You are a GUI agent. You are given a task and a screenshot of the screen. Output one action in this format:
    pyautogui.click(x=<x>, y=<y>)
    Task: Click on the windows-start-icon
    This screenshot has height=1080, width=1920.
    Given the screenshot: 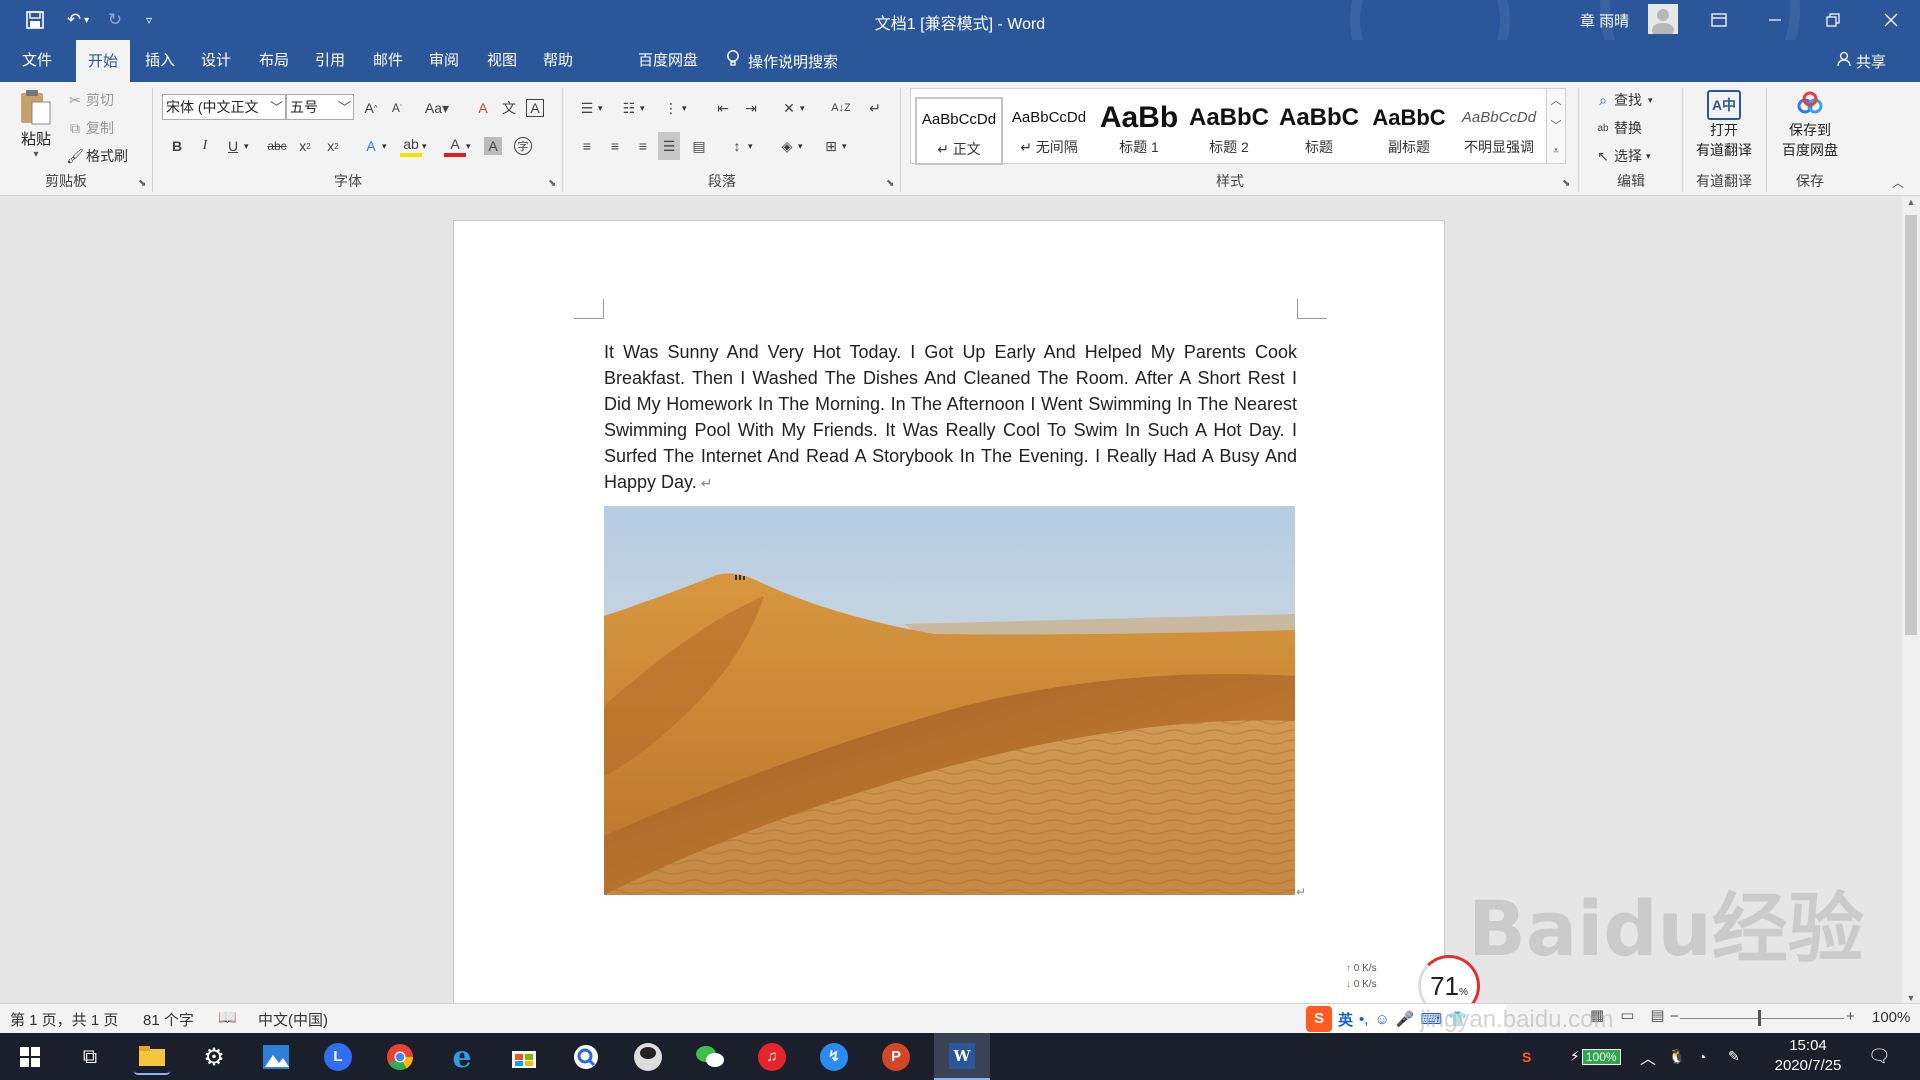 What is the action you would take?
    pyautogui.click(x=30, y=1057)
    